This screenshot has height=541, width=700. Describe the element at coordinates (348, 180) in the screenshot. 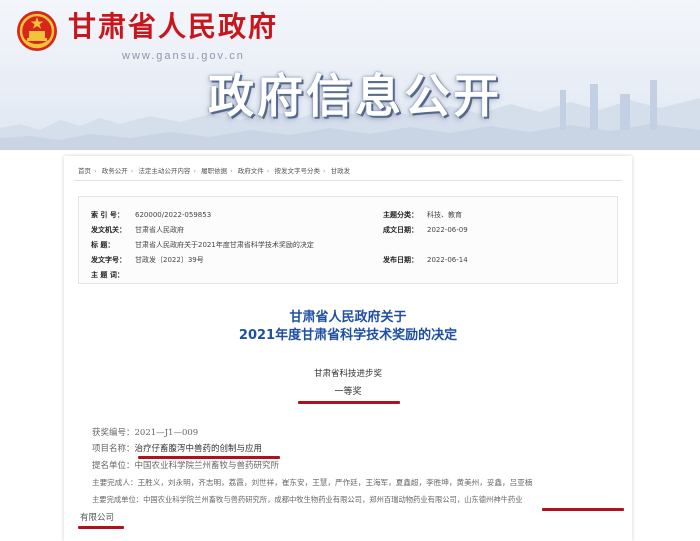

I see `divider` at that location.